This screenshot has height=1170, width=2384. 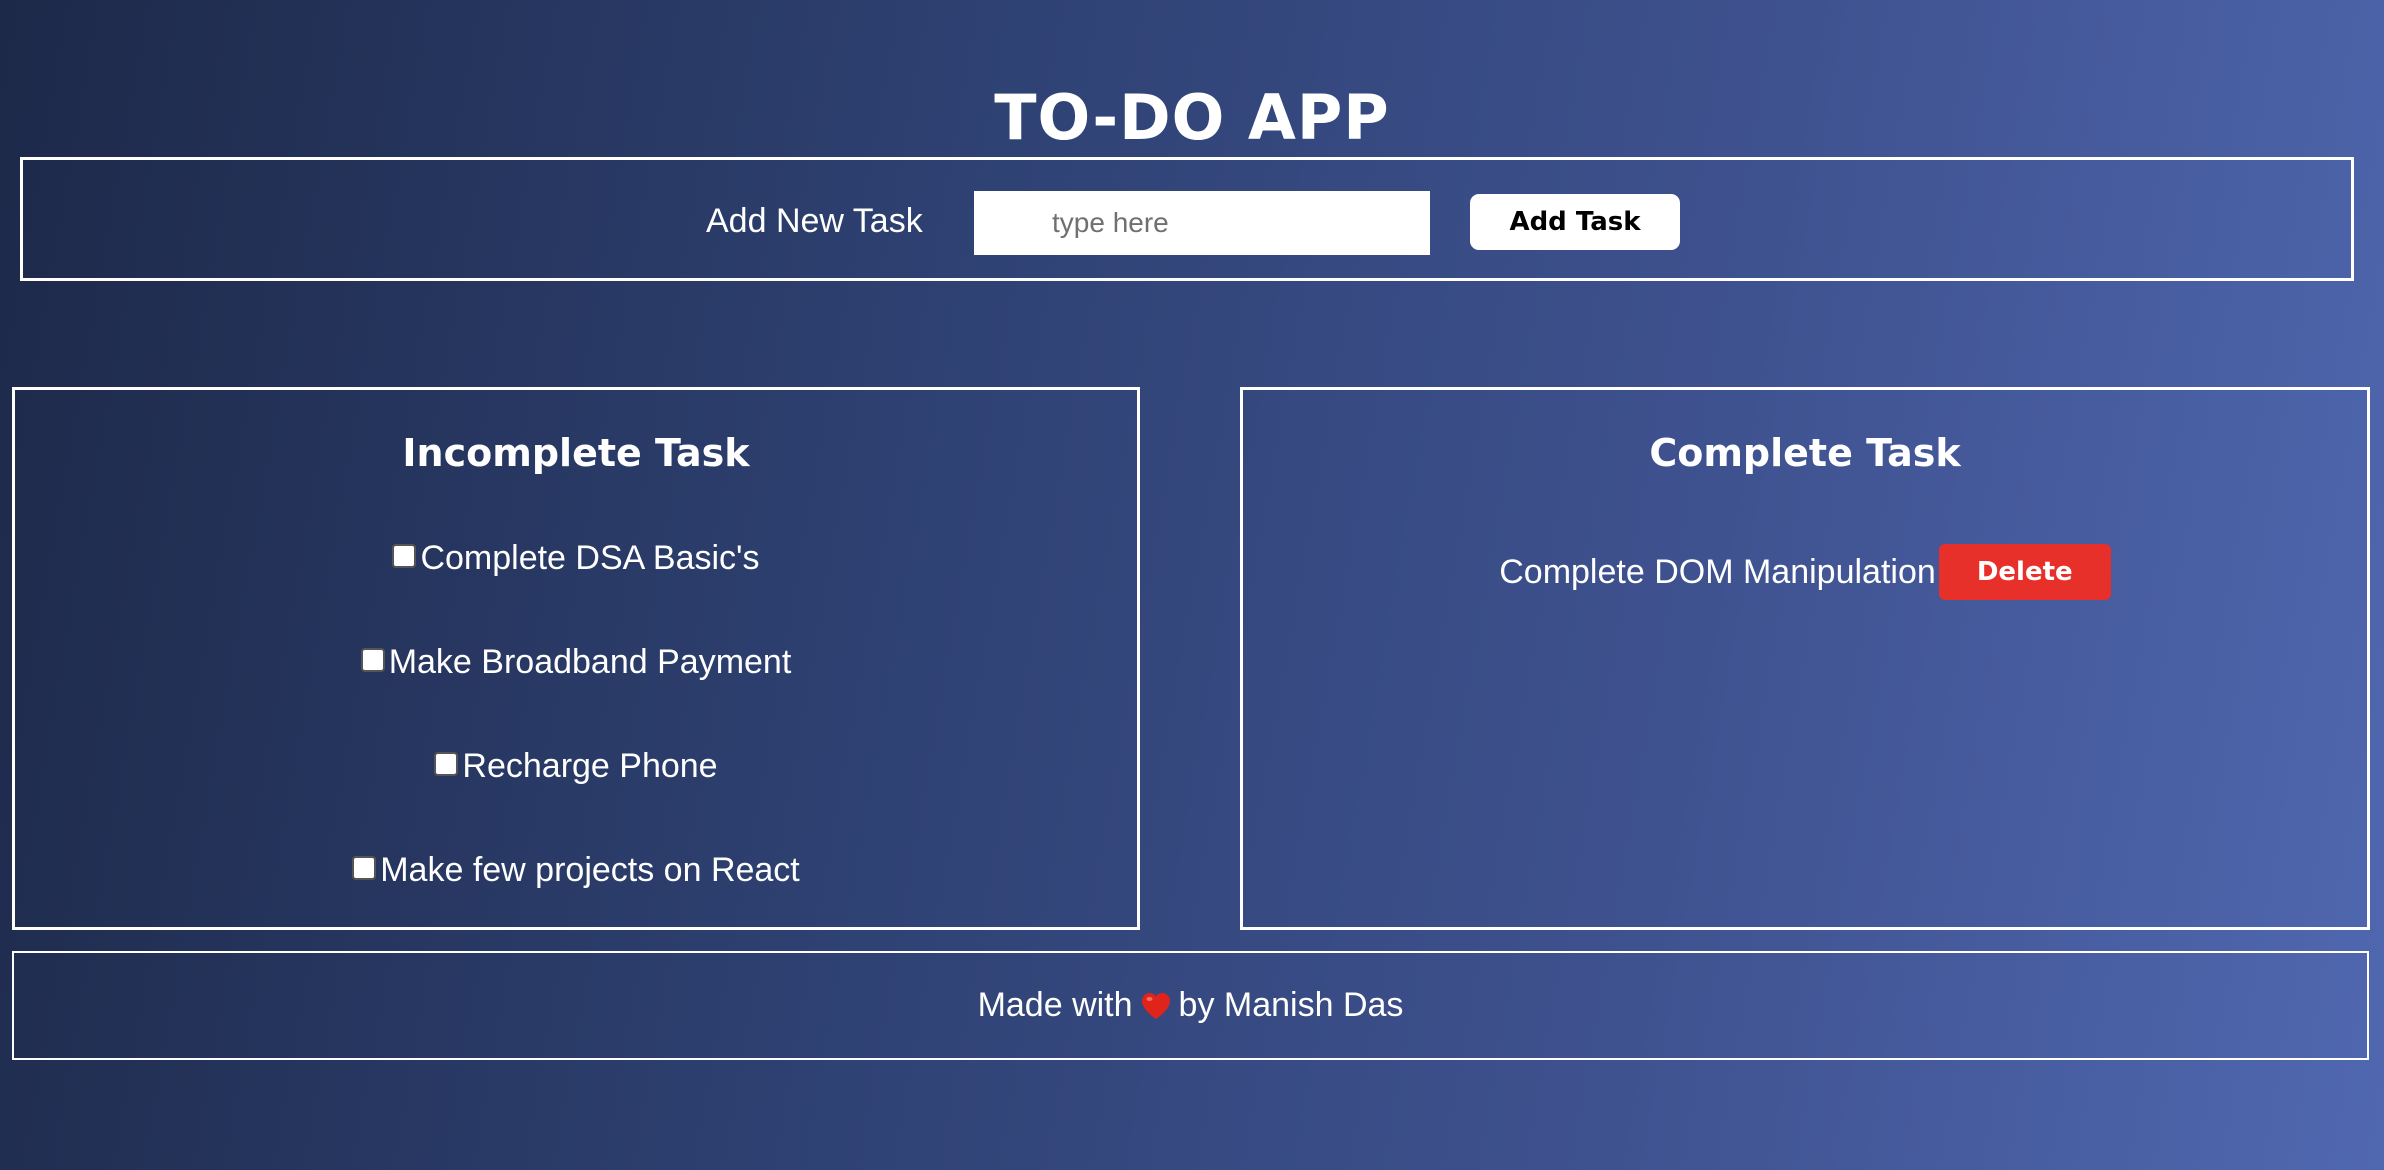 I want to click on footer-suffix: by Manish Das, so click(x=1291, y=1005).